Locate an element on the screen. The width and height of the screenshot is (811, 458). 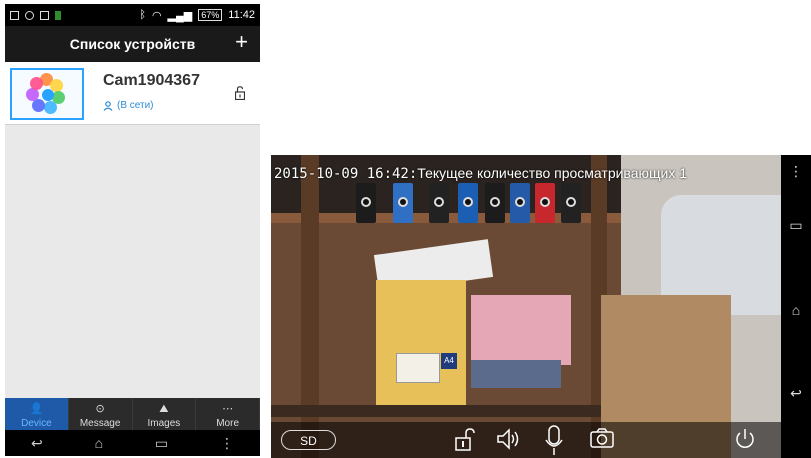
tab-label: More is located at coordinates (228, 423).